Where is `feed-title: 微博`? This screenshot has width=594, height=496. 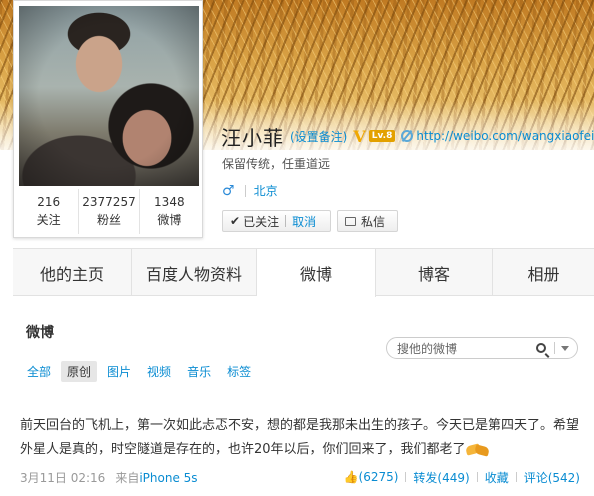 feed-title: 微博 is located at coordinates (40, 333).